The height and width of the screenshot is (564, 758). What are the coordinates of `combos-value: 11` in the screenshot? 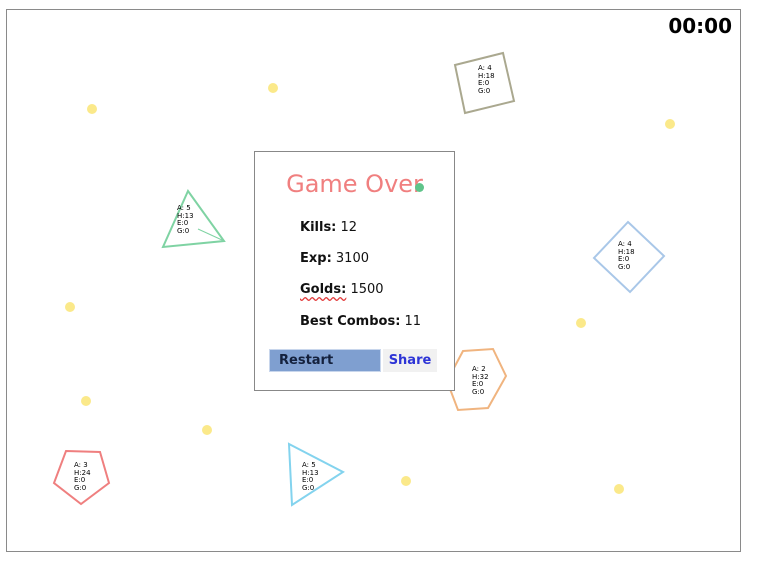 It's located at (411, 321).